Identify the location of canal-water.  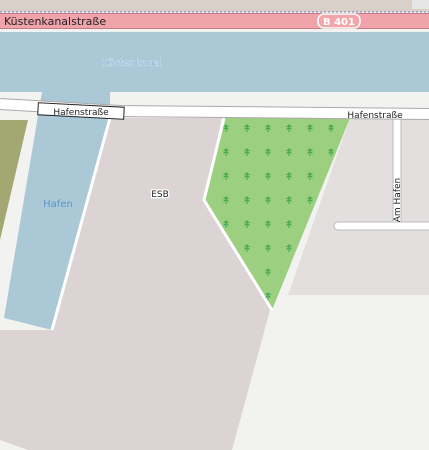
(214, 62).